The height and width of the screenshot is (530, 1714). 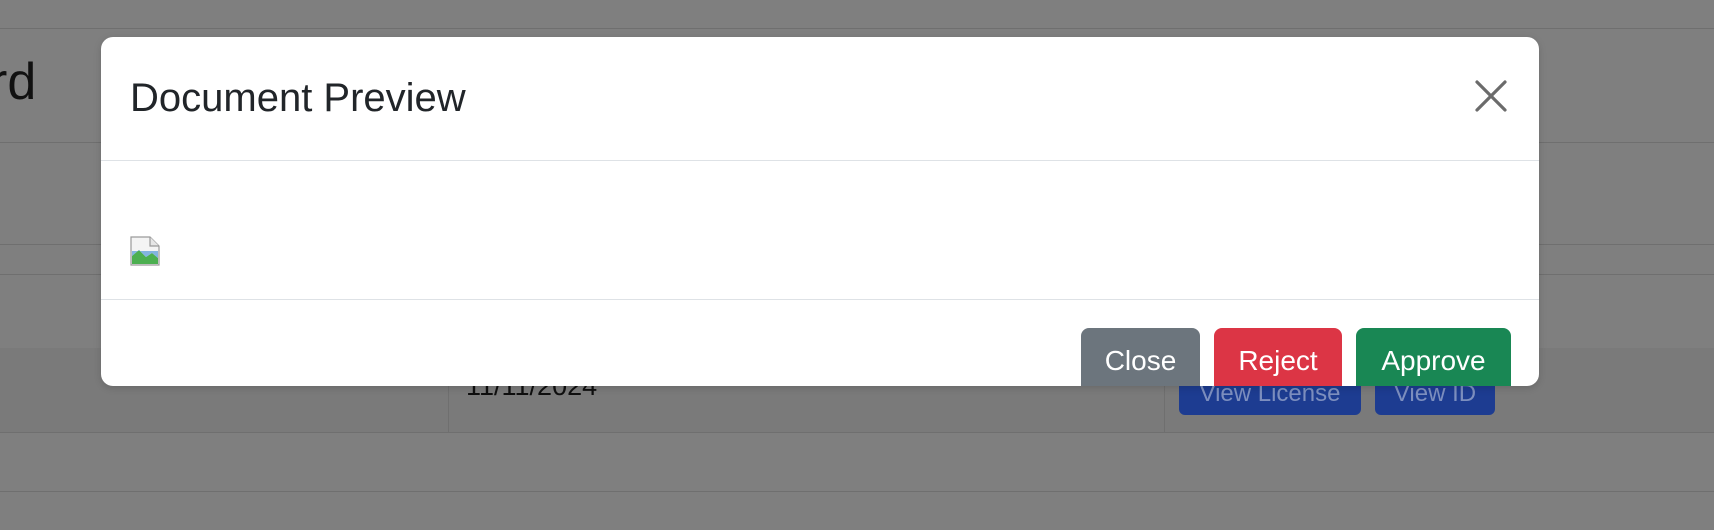 I want to click on modal-title: Document Preview, so click(x=298, y=98).